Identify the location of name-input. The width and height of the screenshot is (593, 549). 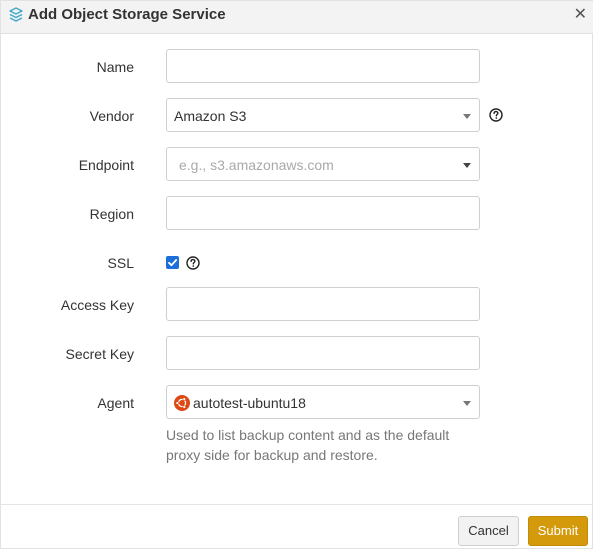
(323, 66).